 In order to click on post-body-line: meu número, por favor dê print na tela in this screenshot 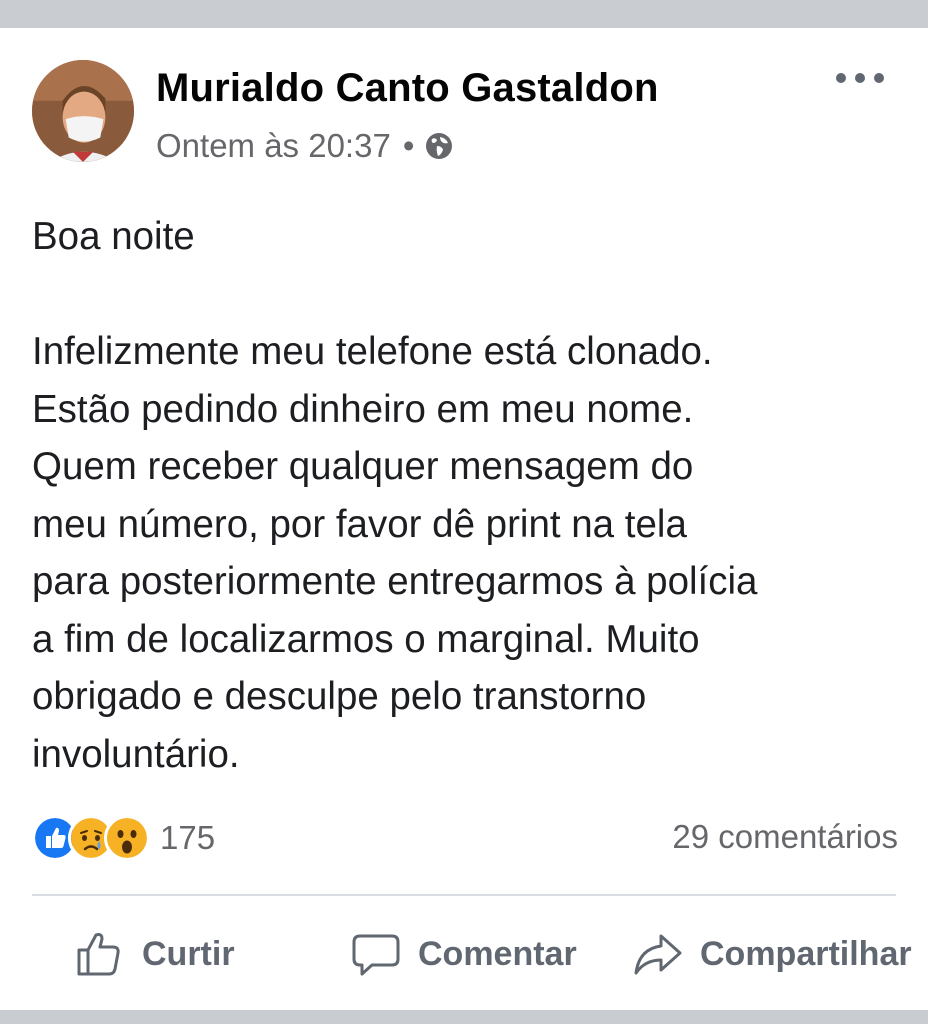, I will do `click(359, 524)`.